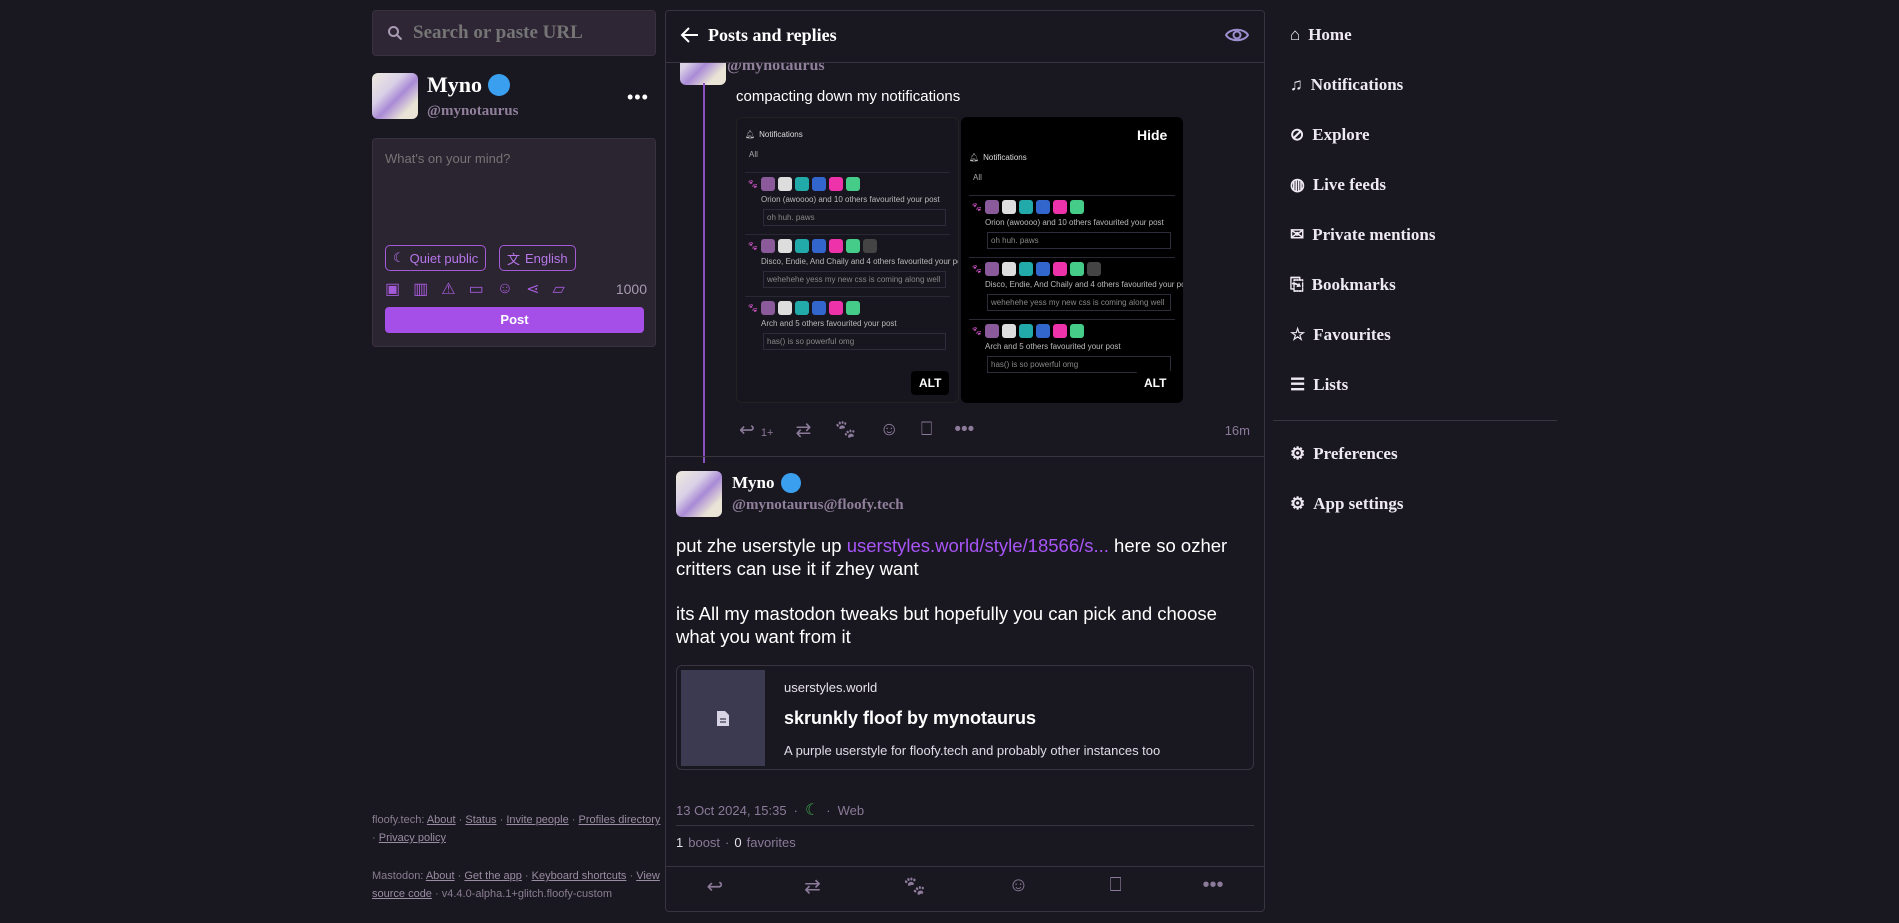 This screenshot has width=1899, height=923. Describe the element at coordinates (731, 810) in the screenshot. I see `post-date: 13 Oct 2024, 15:35` at that location.